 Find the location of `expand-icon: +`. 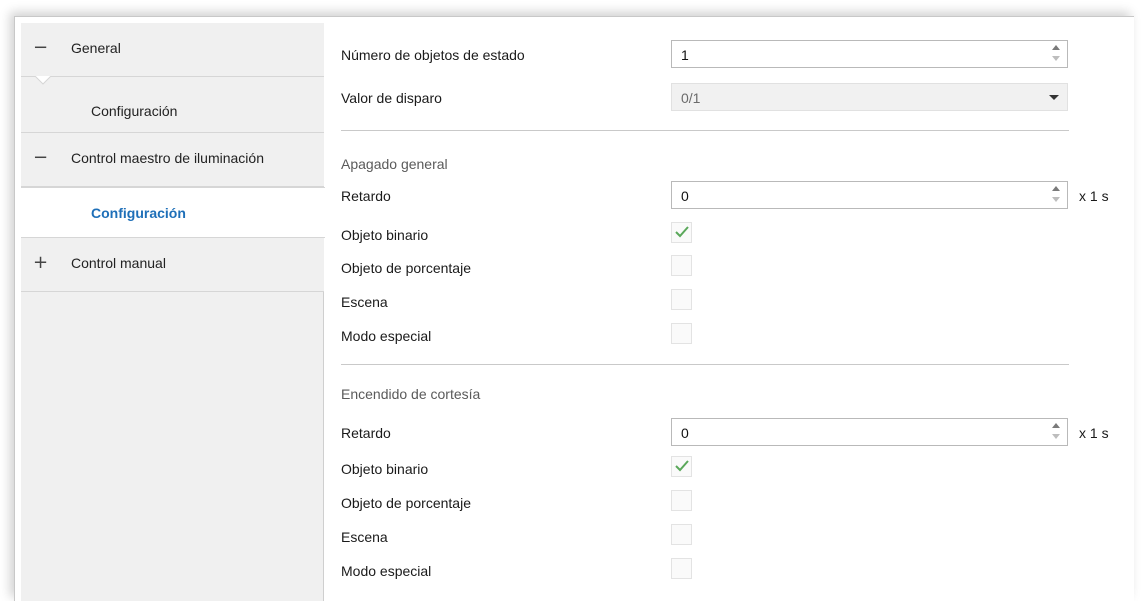

expand-icon: + is located at coordinates (40, 262).